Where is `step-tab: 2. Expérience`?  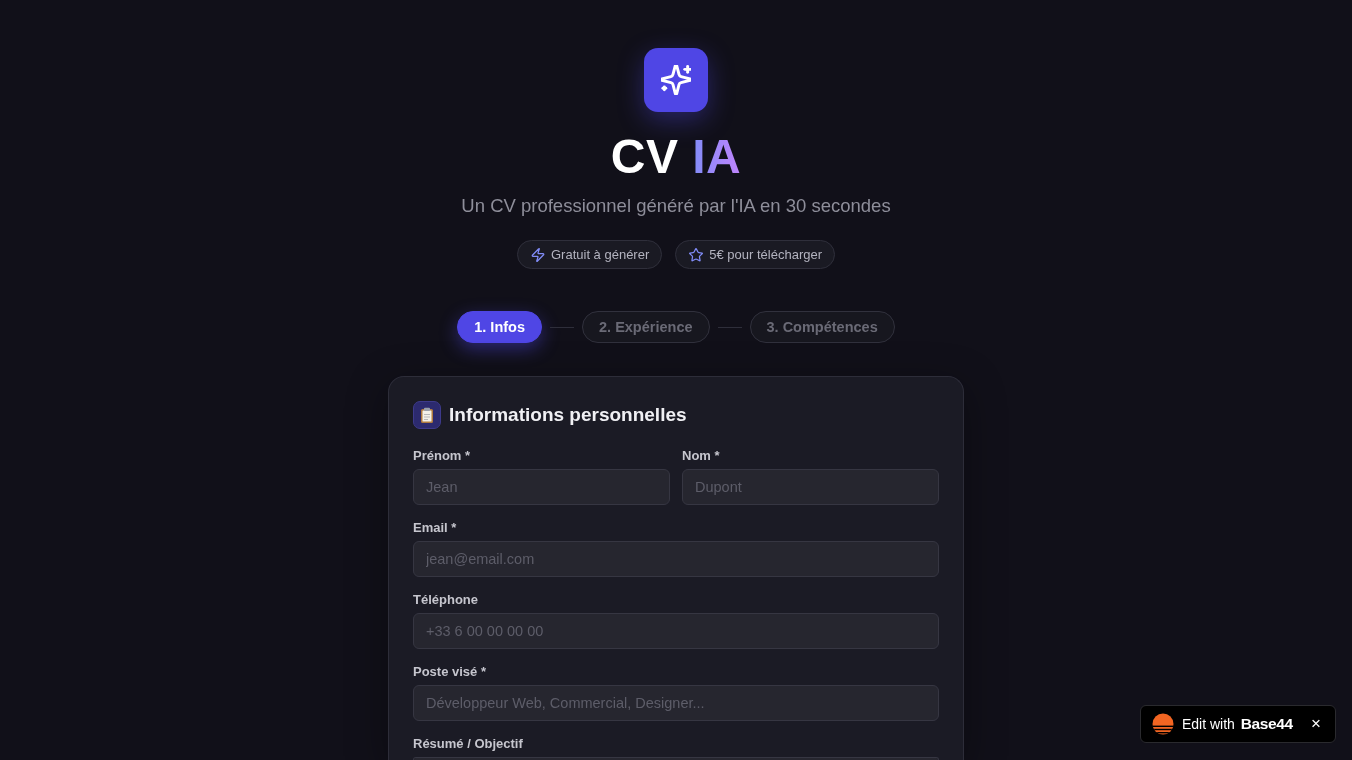
step-tab: 2. Expérience is located at coordinates (646, 327).